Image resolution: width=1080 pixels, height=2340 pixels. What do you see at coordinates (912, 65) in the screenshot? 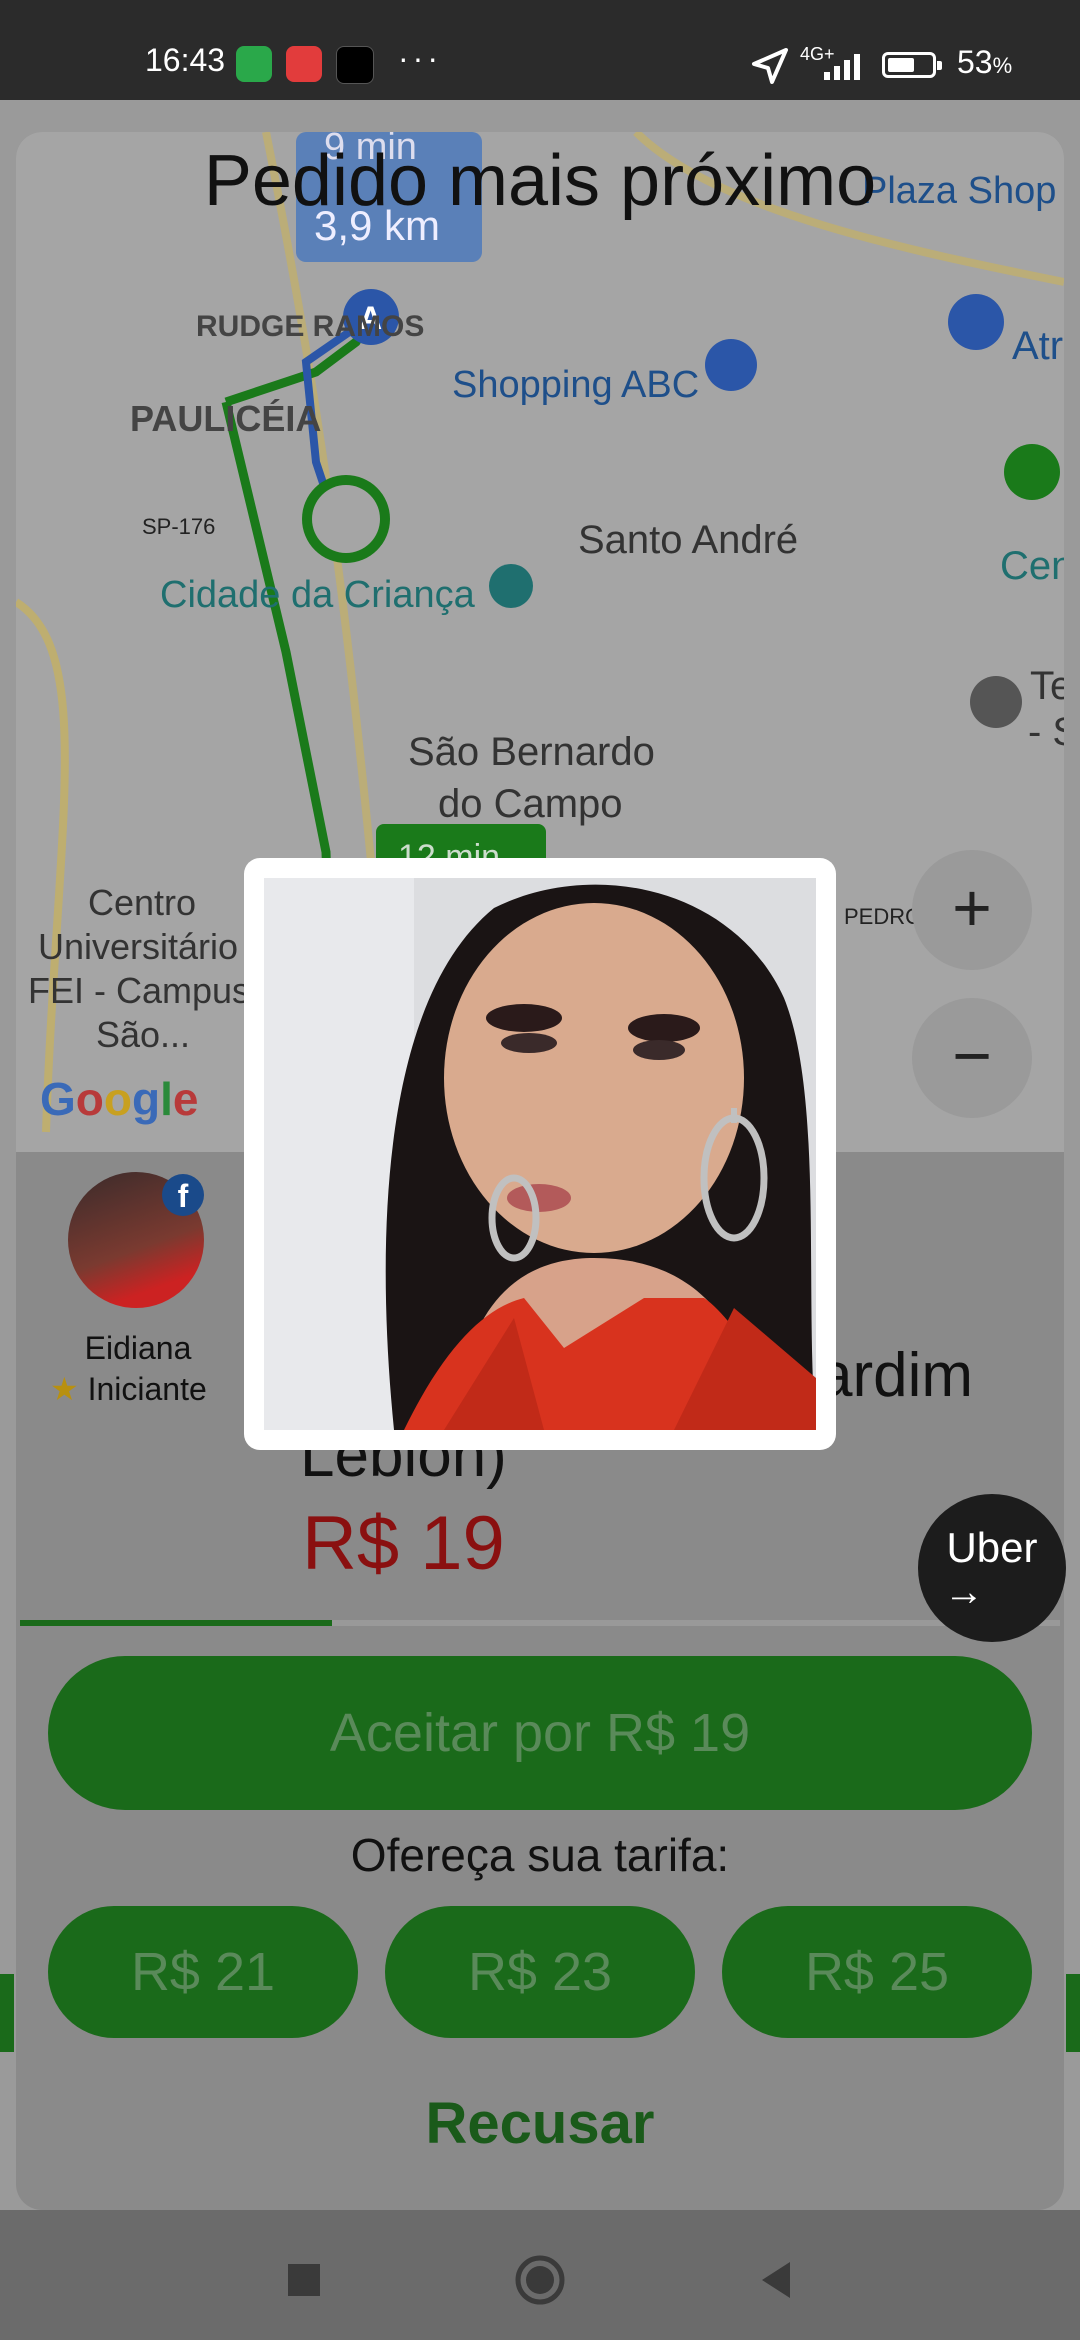
I see `battery-icon` at bounding box center [912, 65].